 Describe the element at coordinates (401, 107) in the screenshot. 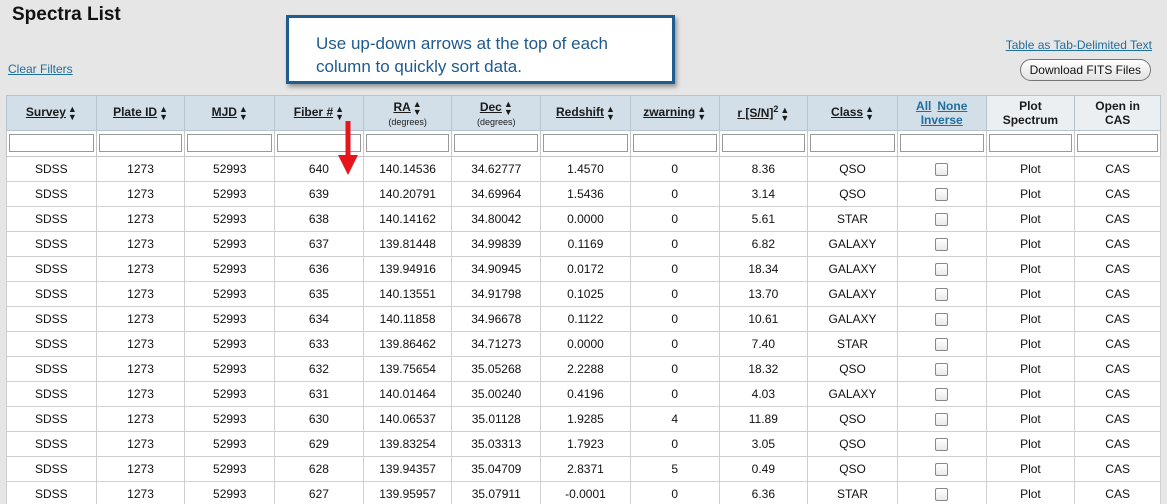

I see `column-label: RA` at that location.